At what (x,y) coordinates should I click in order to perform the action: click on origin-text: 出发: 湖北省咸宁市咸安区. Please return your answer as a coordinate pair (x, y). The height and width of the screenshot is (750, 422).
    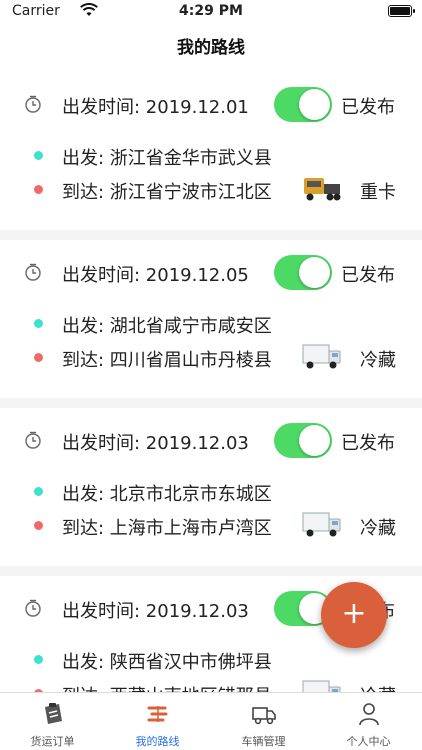
    Looking at the image, I should click on (167, 326).